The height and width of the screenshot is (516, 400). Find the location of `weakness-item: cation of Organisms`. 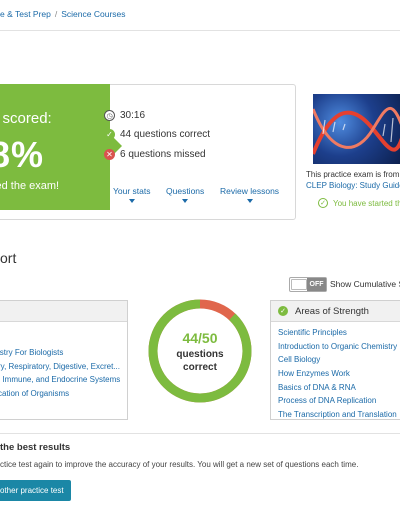

weakness-item: cation of Organisms is located at coordinates (60, 394).